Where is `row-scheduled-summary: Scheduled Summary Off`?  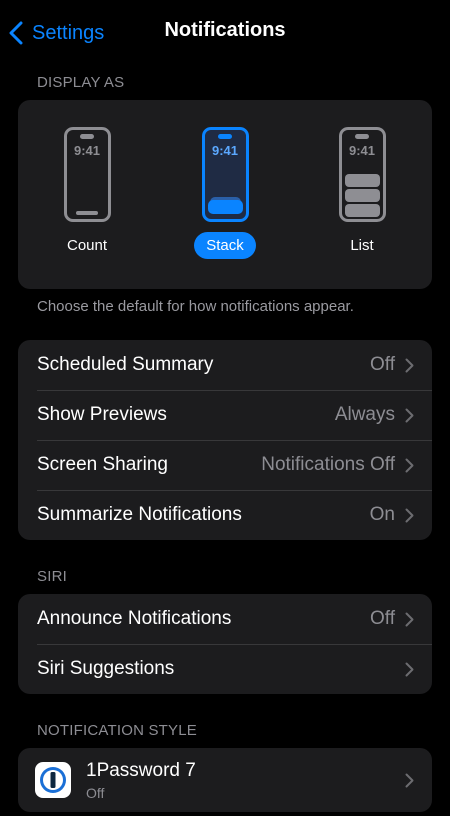 row-scheduled-summary: Scheduled Summary Off is located at coordinates (225, 365).